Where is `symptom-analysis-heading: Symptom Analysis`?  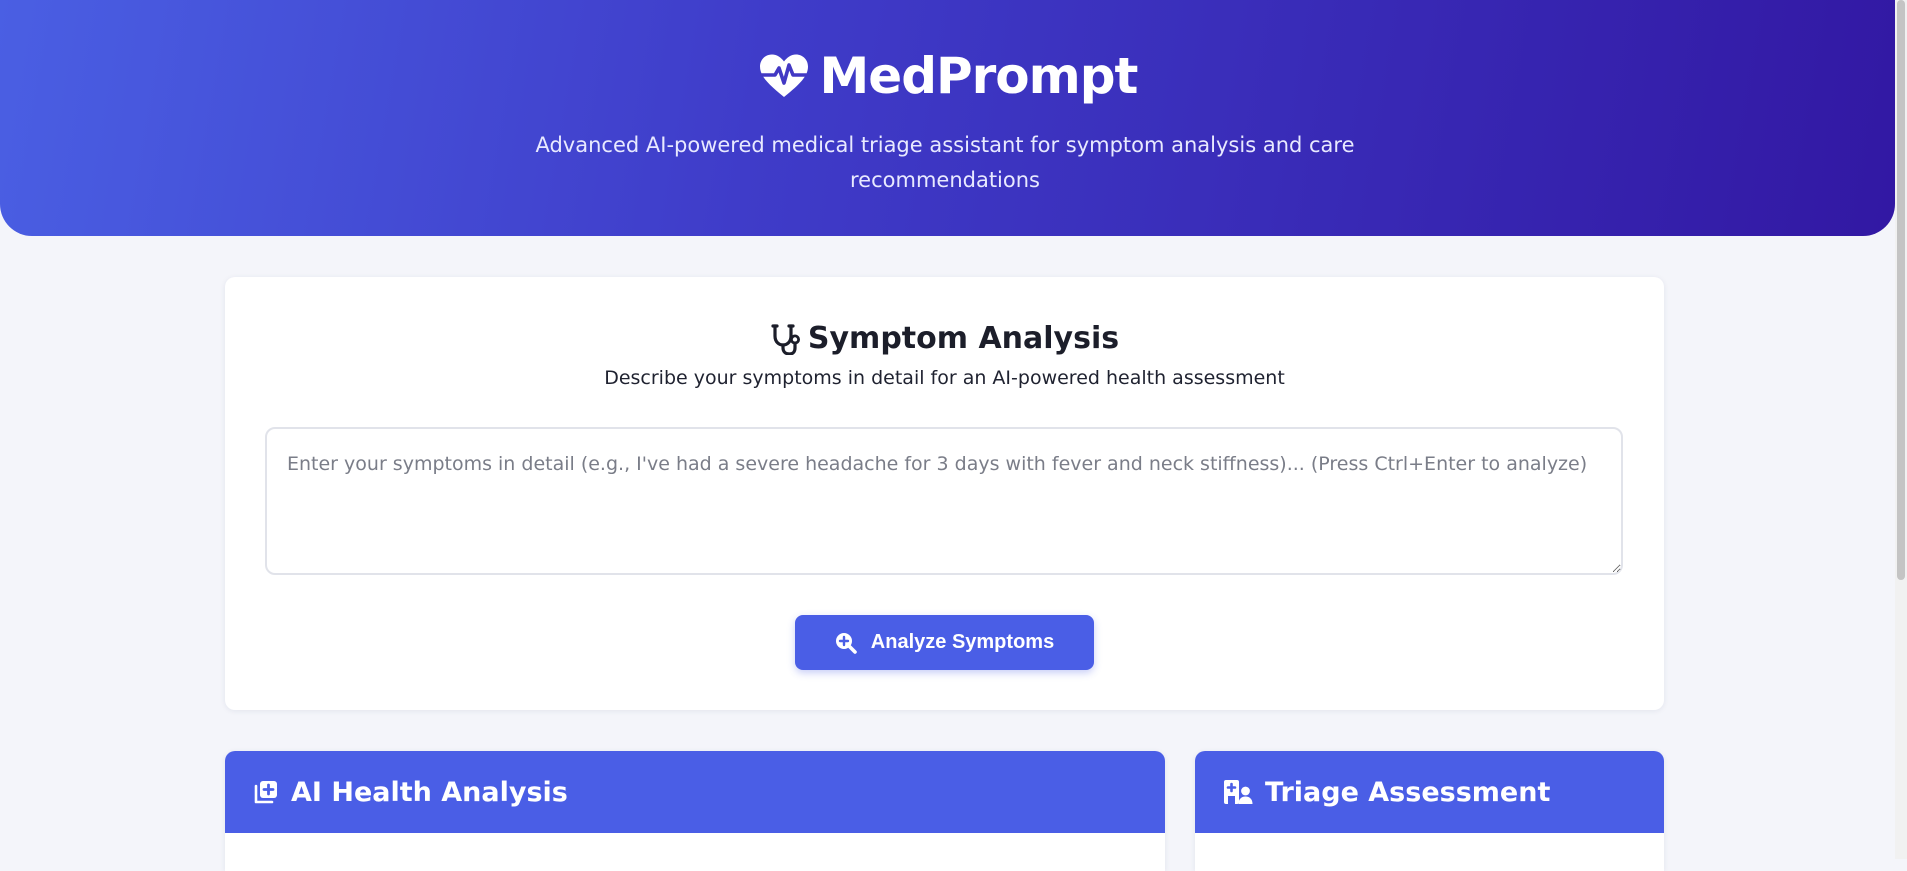 symptom-analysis-heading: Symptom Analysis is located at coordinates (944, 339).